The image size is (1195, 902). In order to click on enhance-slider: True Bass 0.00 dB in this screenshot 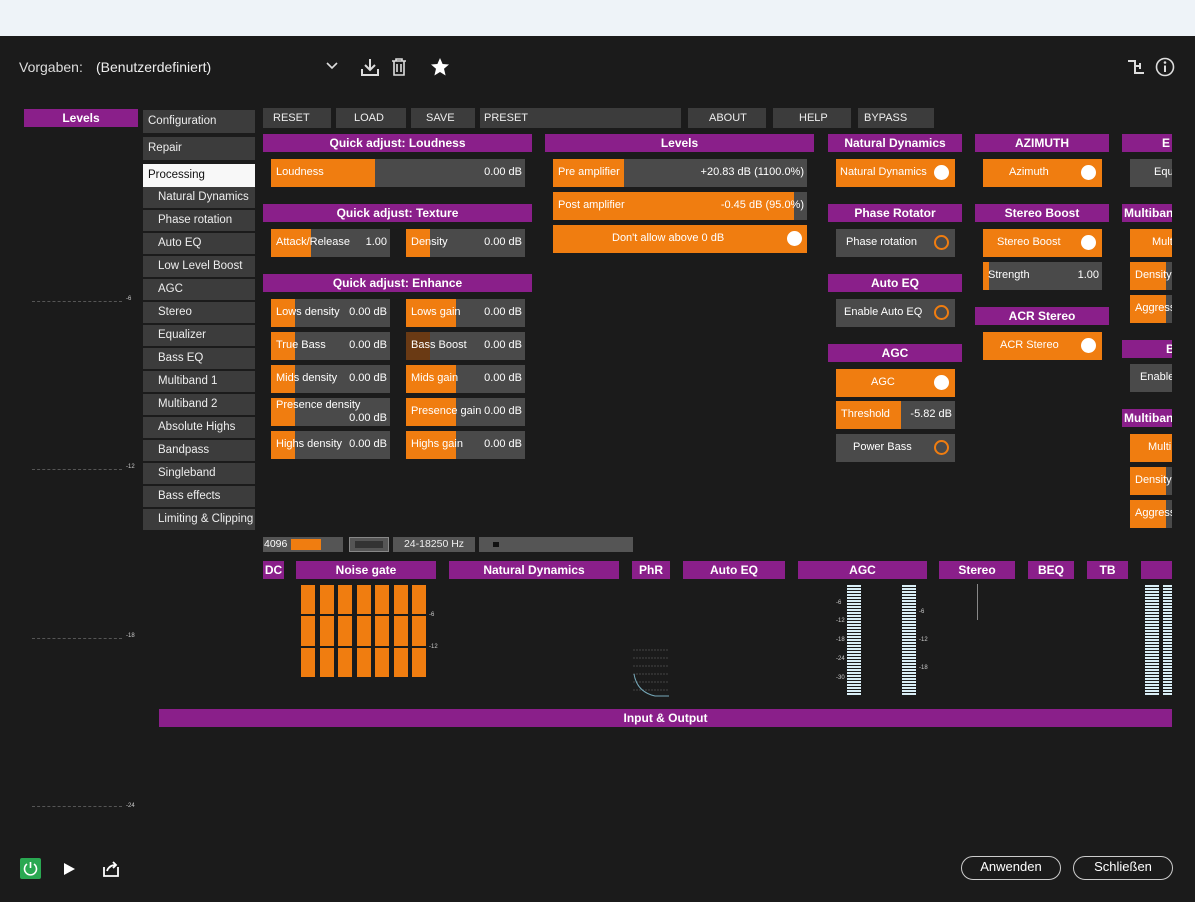, I will do `click(330, 346)`.